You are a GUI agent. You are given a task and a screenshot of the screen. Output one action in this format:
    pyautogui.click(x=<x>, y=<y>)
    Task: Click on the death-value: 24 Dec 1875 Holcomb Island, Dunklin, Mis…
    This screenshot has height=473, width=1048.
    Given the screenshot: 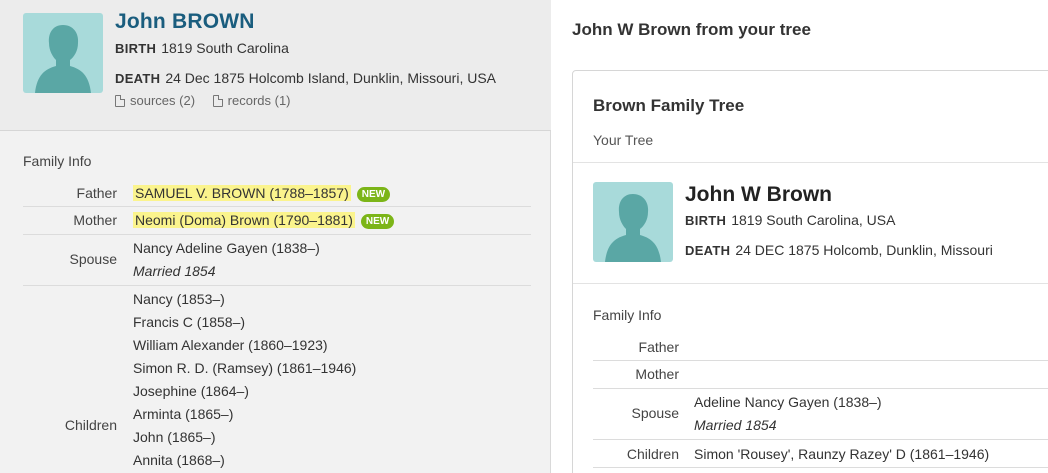 What is the action you would take?
    pyautogui.click(x=331, y=78)
    